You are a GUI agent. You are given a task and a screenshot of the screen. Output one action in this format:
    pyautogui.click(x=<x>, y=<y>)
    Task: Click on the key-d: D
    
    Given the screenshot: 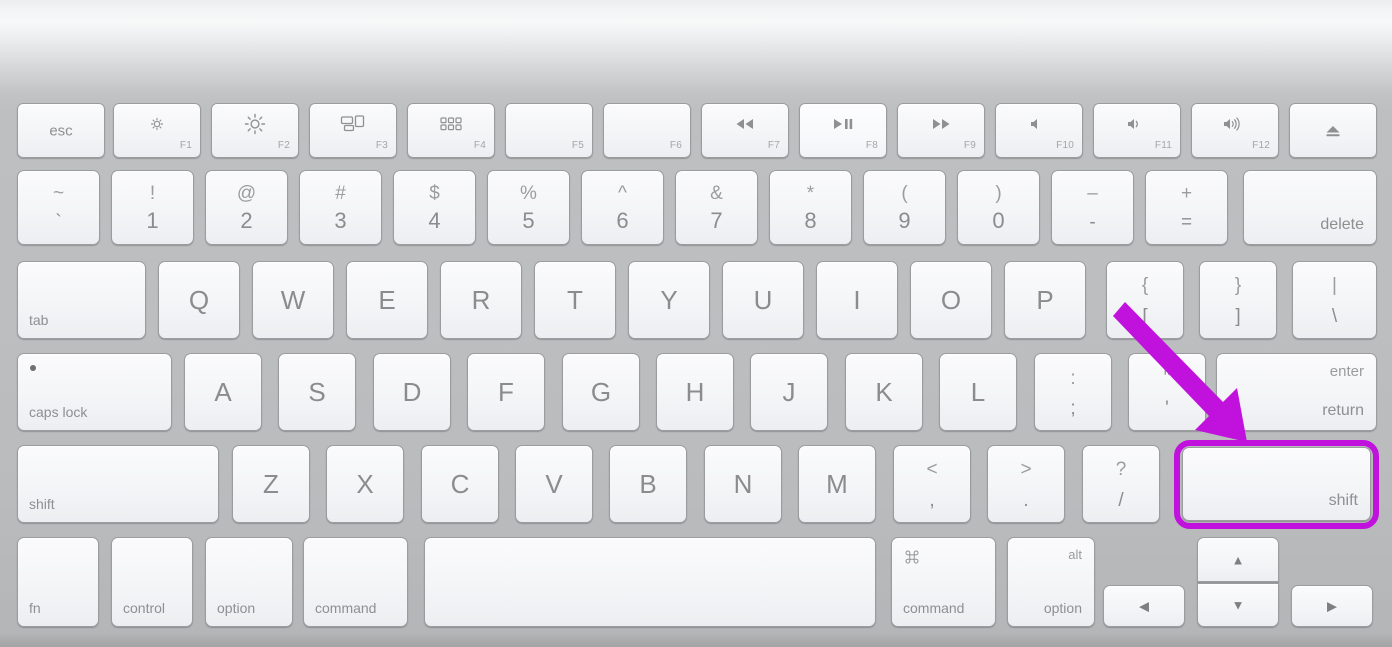 What is the action you would take?
    pyautogui.click(x=412, y=392)
    